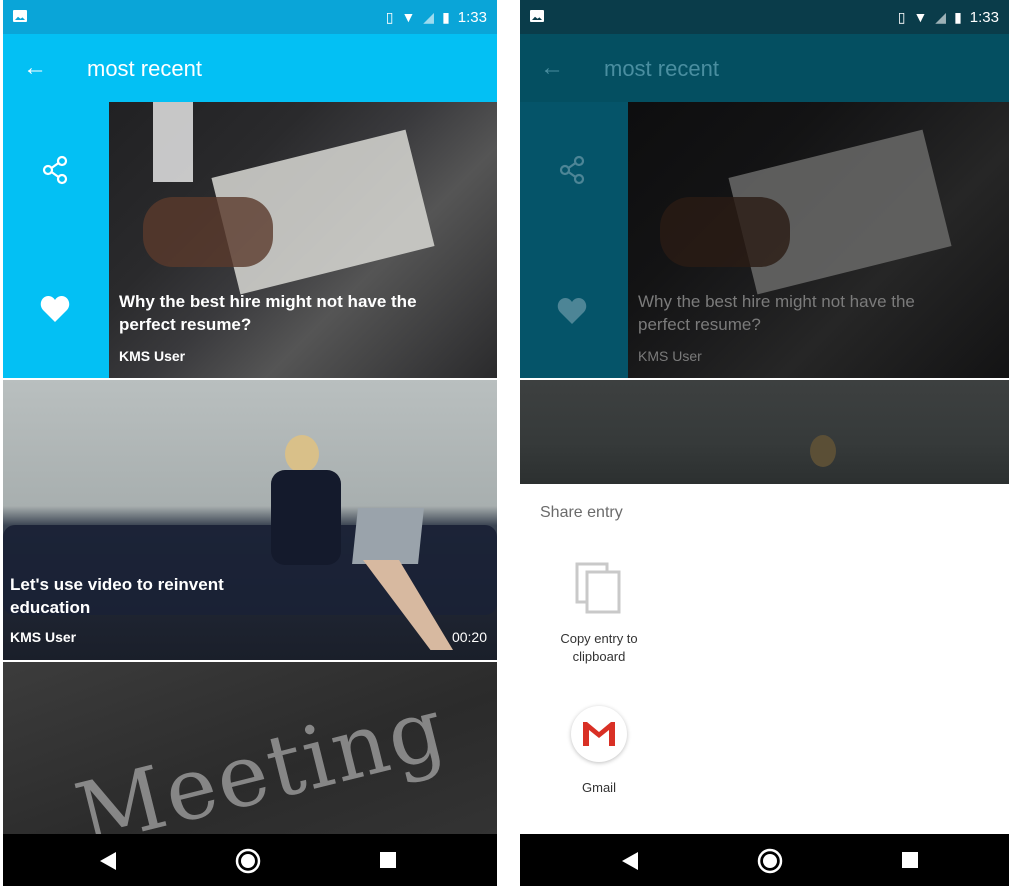 Image resolution: width=1009 pixels, height=886 pixels. I want to click on share-target-copy: Copy entry to clipboard, so click(599, 613).